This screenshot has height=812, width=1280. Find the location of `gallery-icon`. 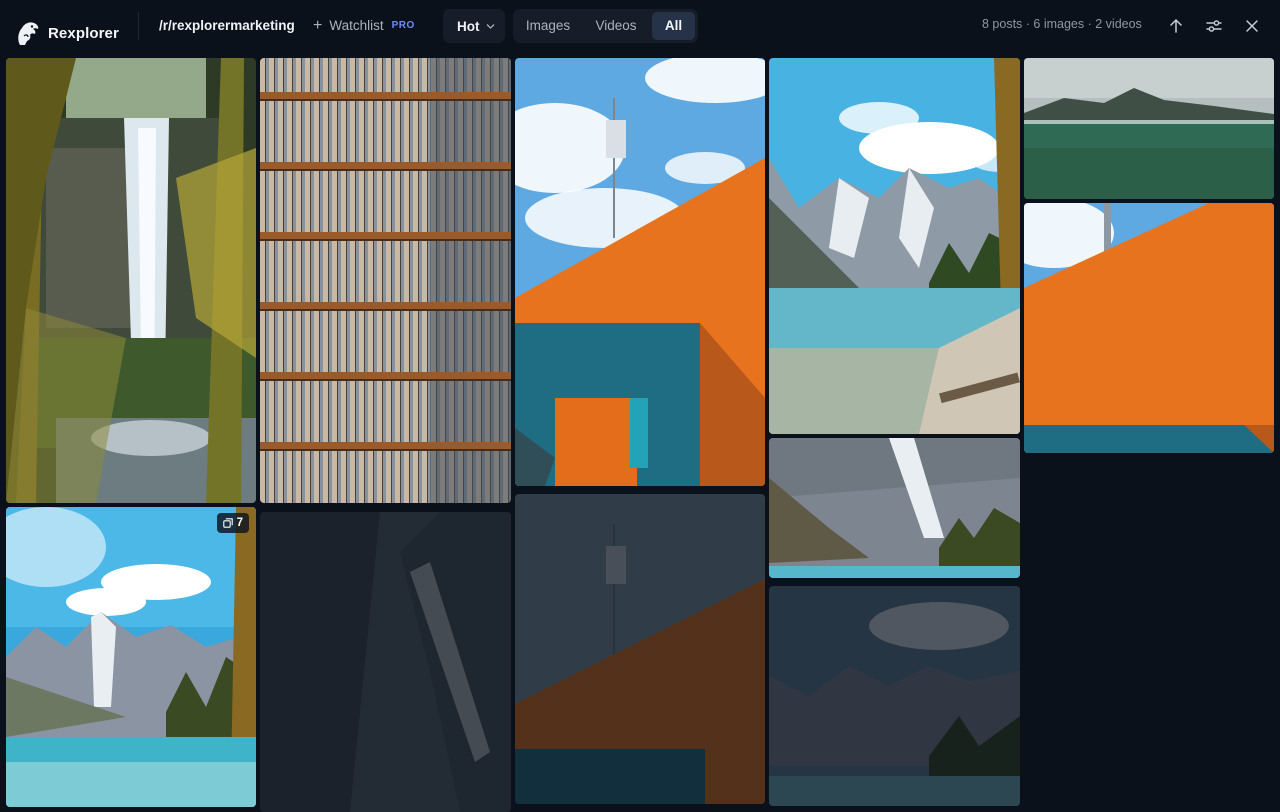

gallery-icon is located at coordinates (227, 523).